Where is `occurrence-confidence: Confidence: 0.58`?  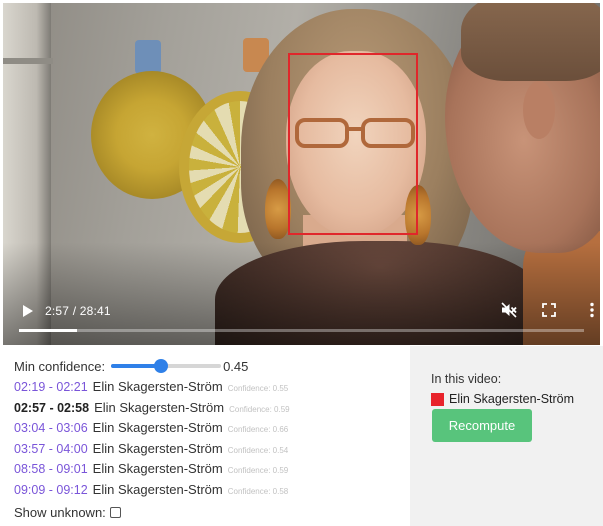 occurrence-confidence: Confidence: 0.58 is located at coordinates (258, 491).